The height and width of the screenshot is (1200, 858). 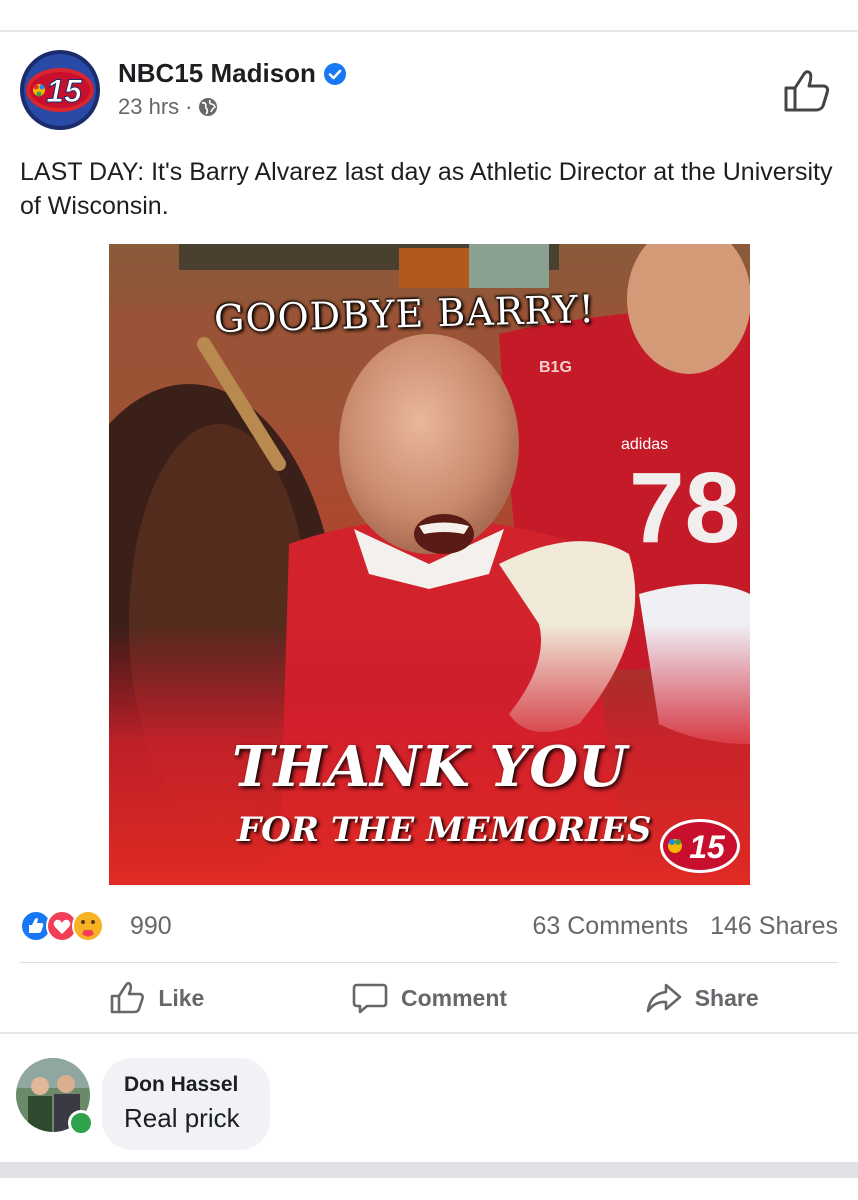 I want to click on speech-bubble-icon, so click(x=370, y=998).